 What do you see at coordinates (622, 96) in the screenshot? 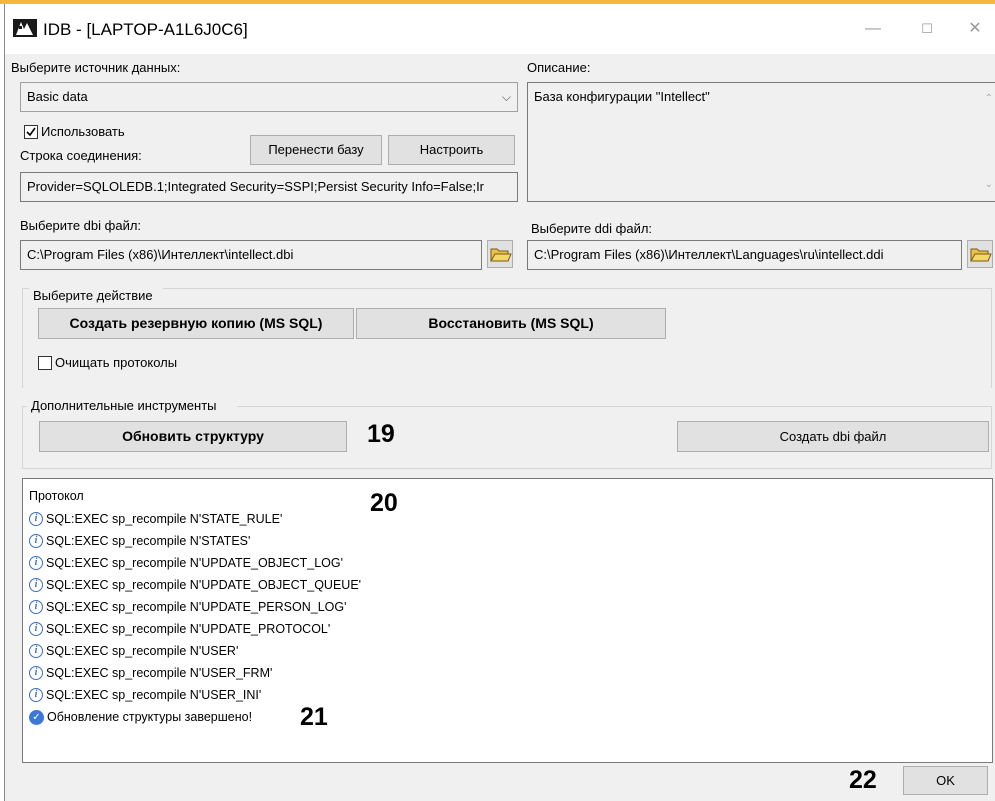
I see `description-text: База конфигурации "Intellect"` at bounding box center [622, 96].